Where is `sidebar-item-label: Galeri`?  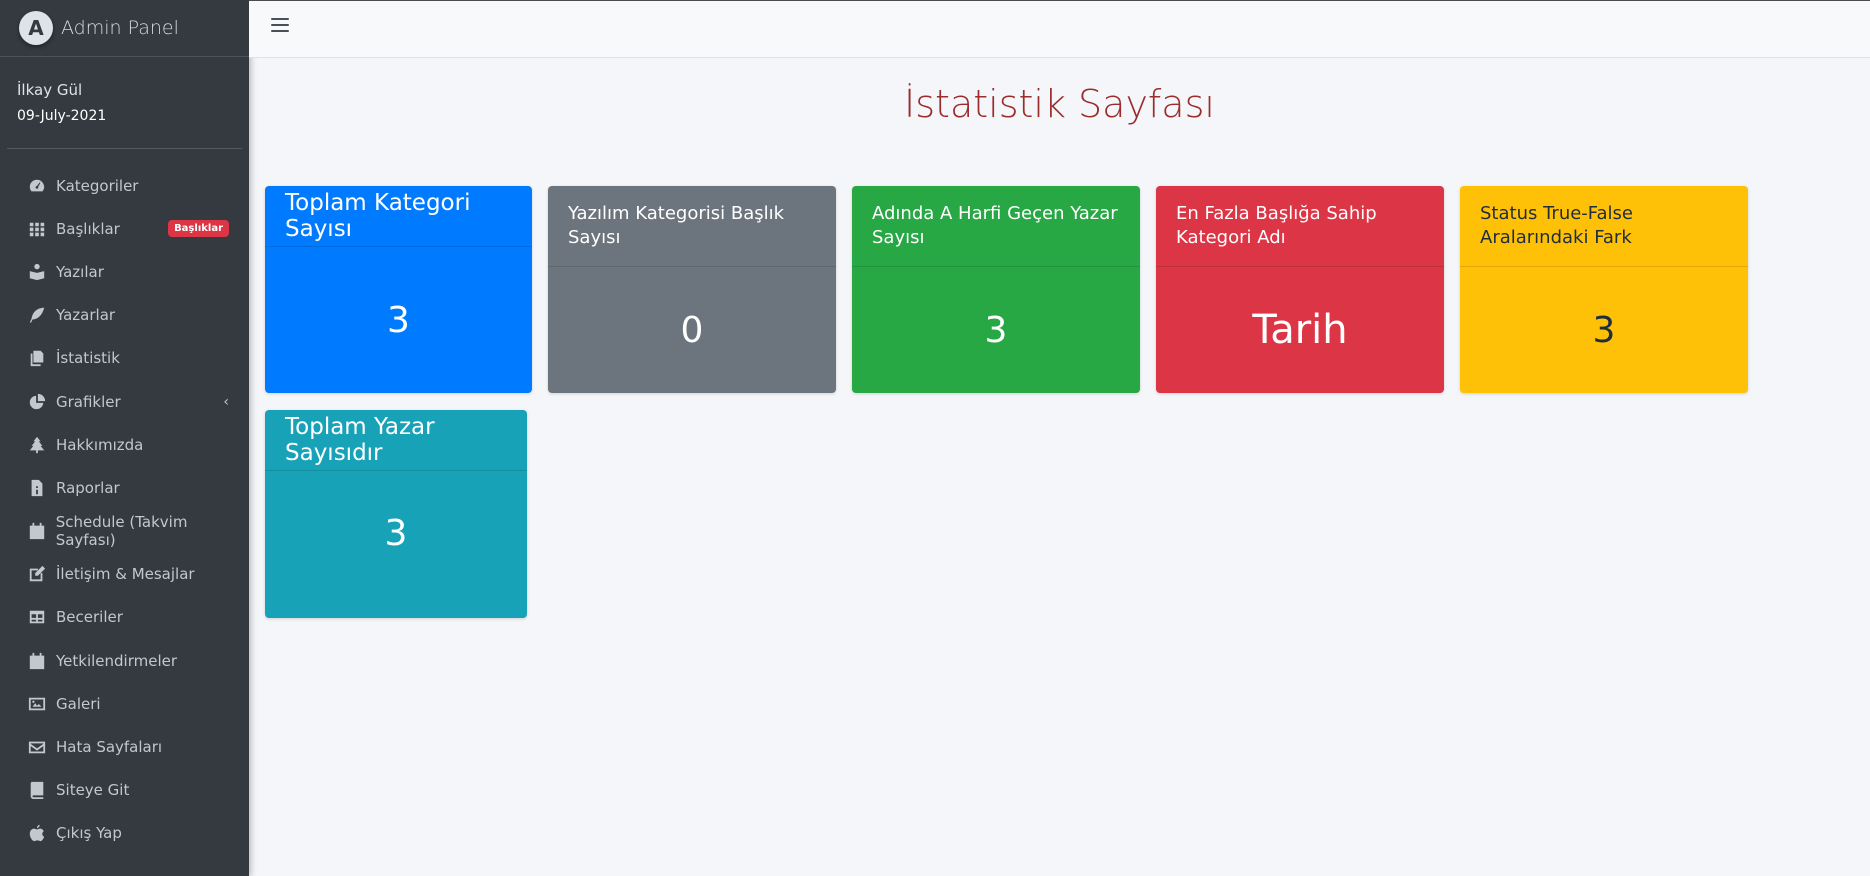 sidebar-item-label: Galeri is located at coordinates (78, 703).